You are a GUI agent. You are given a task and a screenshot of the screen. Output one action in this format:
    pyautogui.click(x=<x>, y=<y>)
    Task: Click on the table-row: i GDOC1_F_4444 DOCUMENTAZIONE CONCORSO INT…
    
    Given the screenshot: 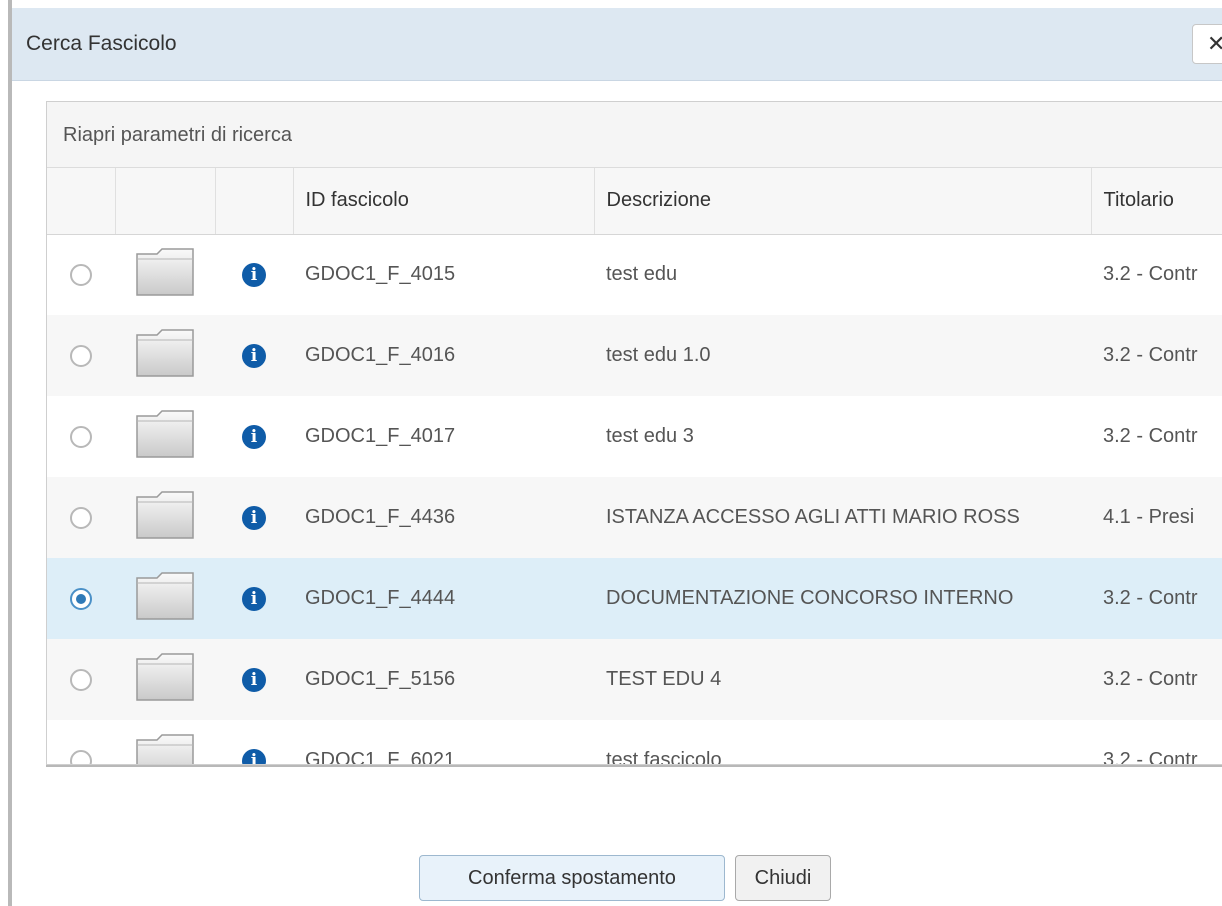 What is the action you would take?
    pyautogui.click(x=634, y=598)
    